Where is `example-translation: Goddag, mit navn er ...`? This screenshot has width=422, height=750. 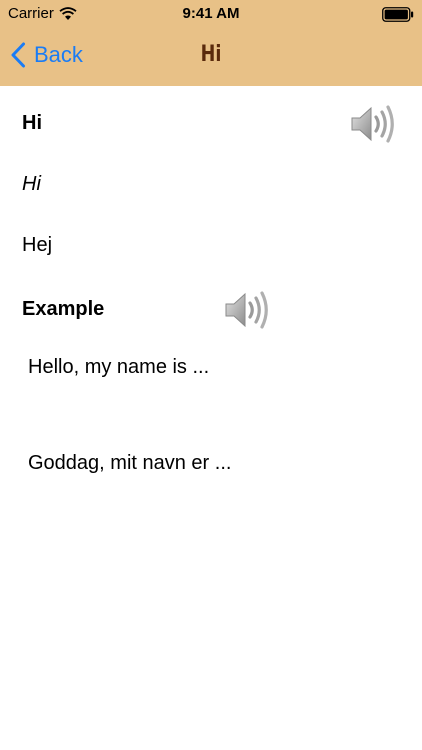 example-translation: Goddag, mit navn er ... is located at coordinates (130, 463).